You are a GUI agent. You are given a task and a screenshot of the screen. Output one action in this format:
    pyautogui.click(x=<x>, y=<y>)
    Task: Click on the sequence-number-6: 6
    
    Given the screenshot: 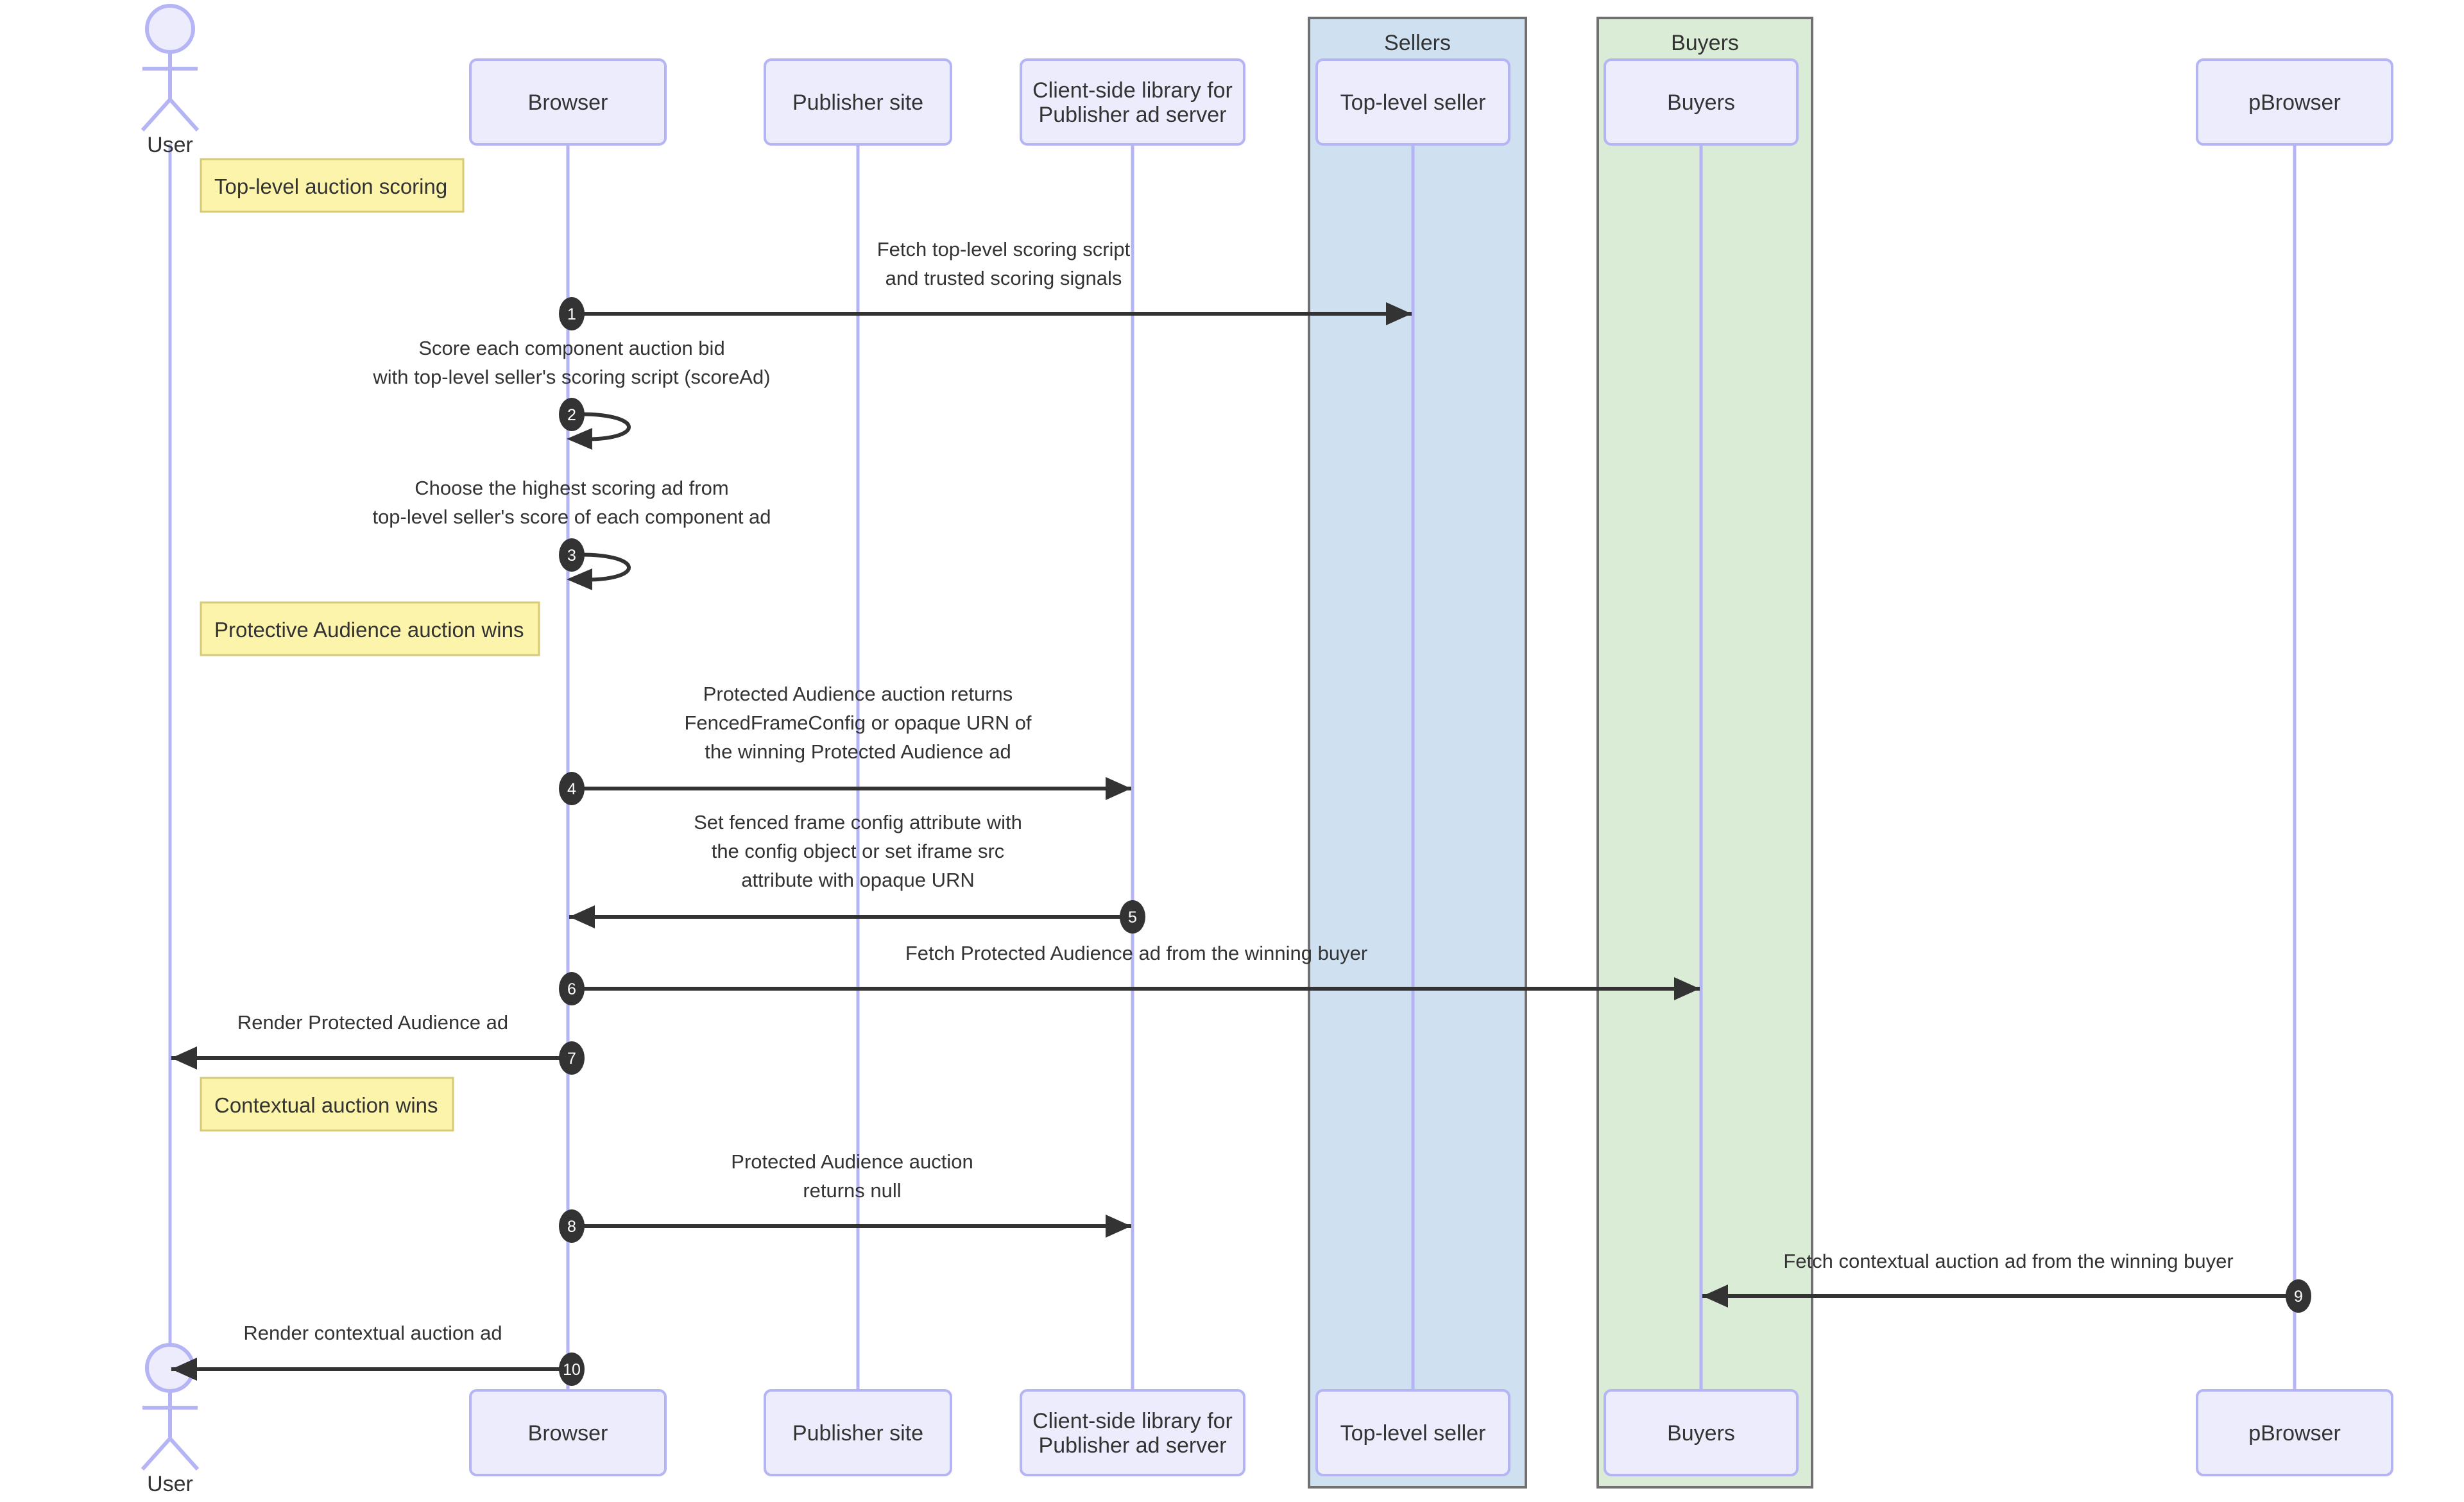 What is the action you would take?
    pyautogui.click(x=572, y=989)
    